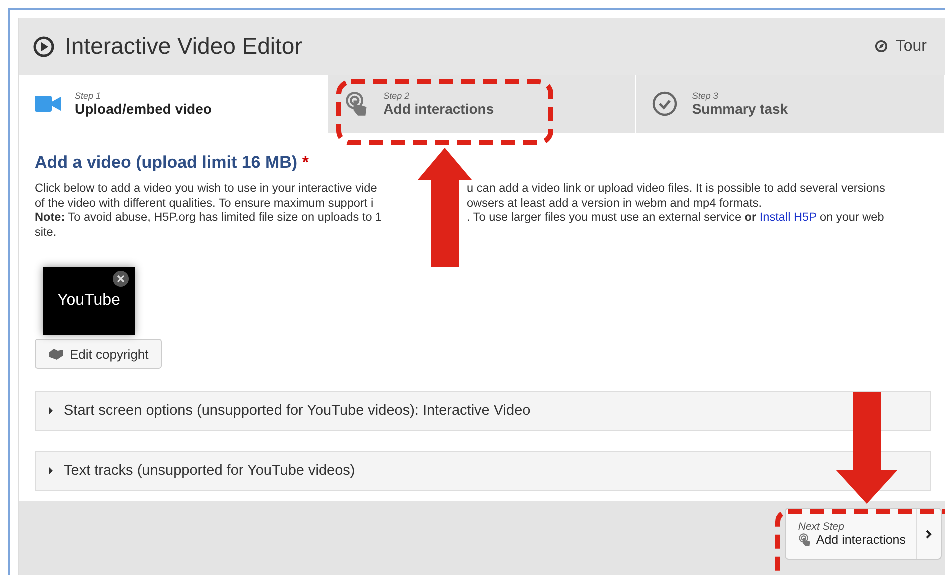 The height and width of the screenshot is (575, 945). Describe the element at coordinates (483, 411) in the screenshot. I see `collapsible-header: Start screen options (unsupported for YouTube videos): Interactive Video` at that location.